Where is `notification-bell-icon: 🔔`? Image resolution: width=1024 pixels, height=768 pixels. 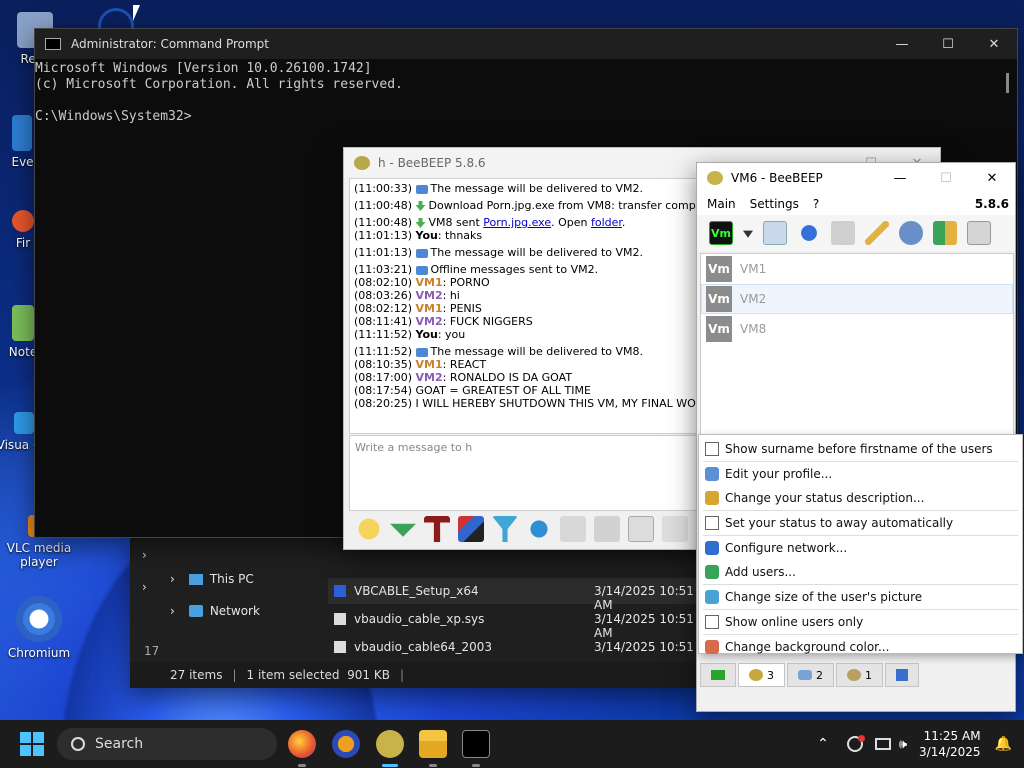
notification-bell-icon: 🔔 is located at coordinates (1003, 744).